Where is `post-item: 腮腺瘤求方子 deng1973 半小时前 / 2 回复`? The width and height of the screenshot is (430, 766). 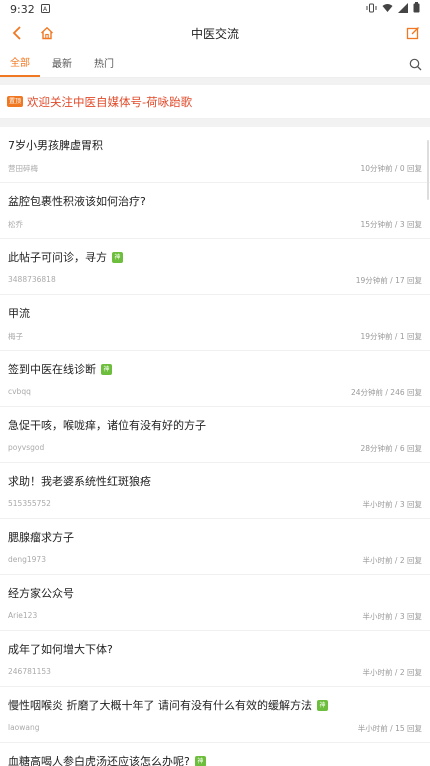
post-item: 腮腺瘤求方子 deng1973 半小时前 / 2 回复 is located at coordinates (215, 547).